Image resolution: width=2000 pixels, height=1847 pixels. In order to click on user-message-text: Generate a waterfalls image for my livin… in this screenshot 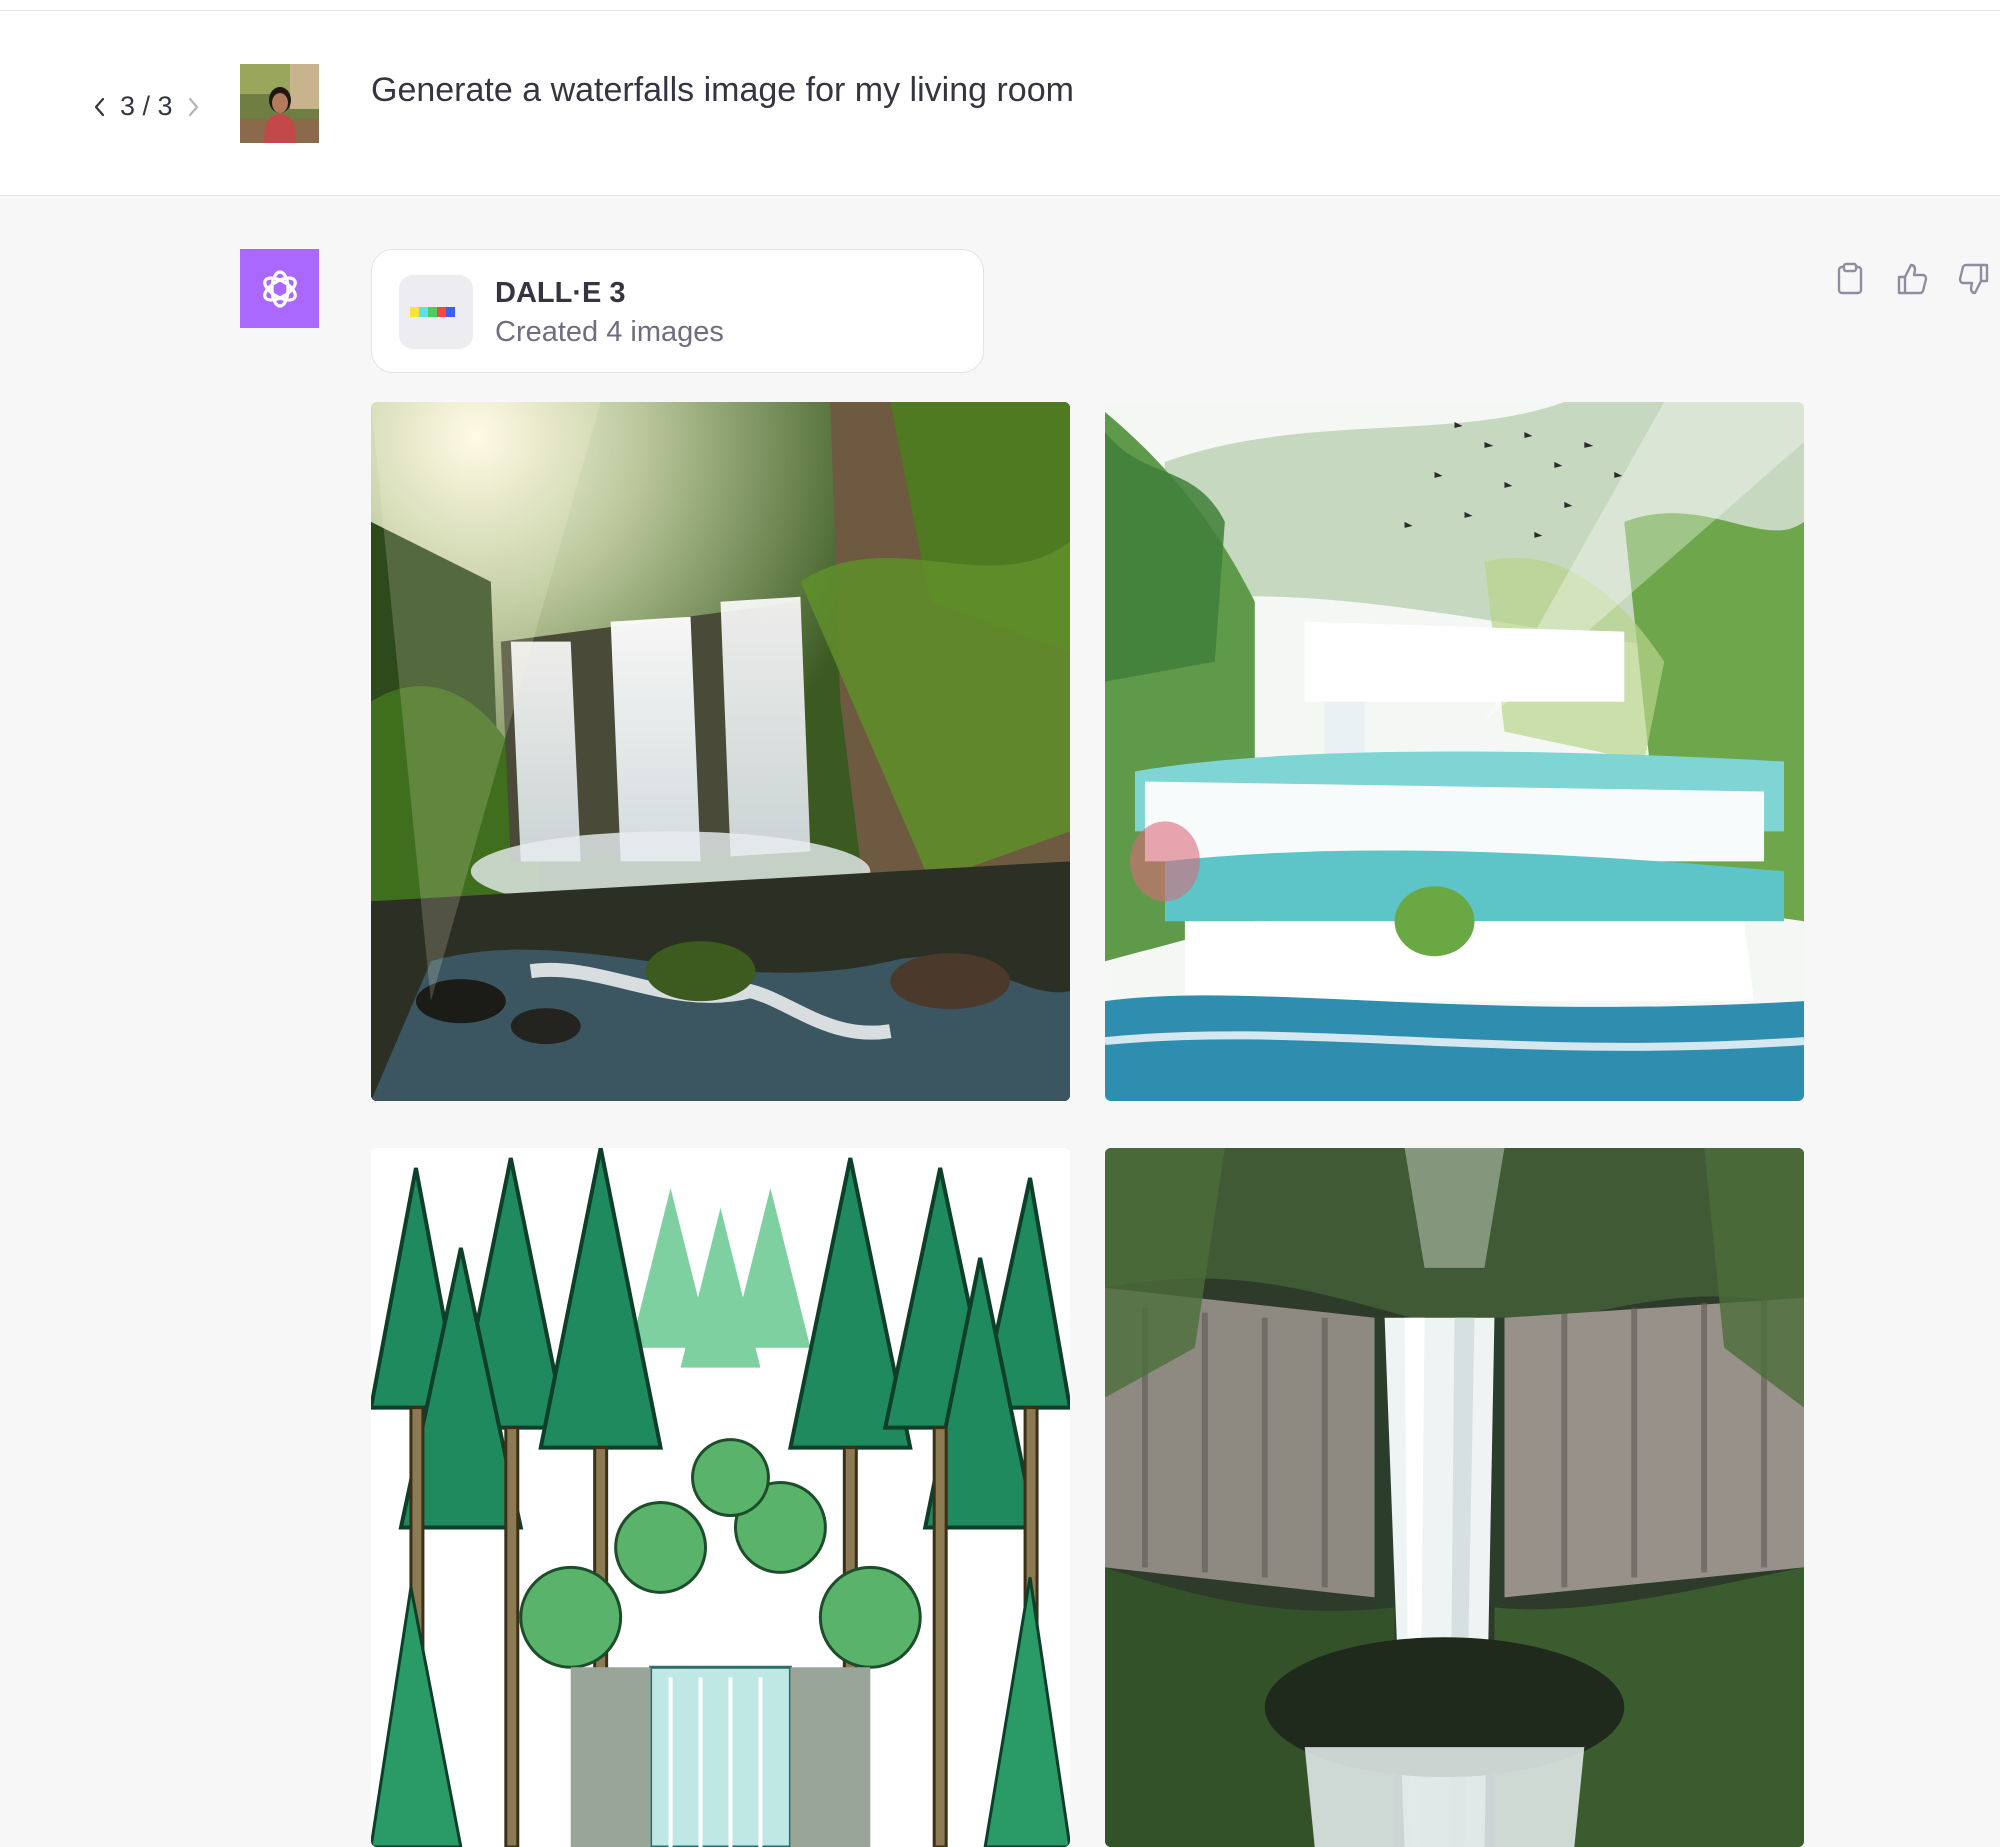, I will do `click(722, 90)`.